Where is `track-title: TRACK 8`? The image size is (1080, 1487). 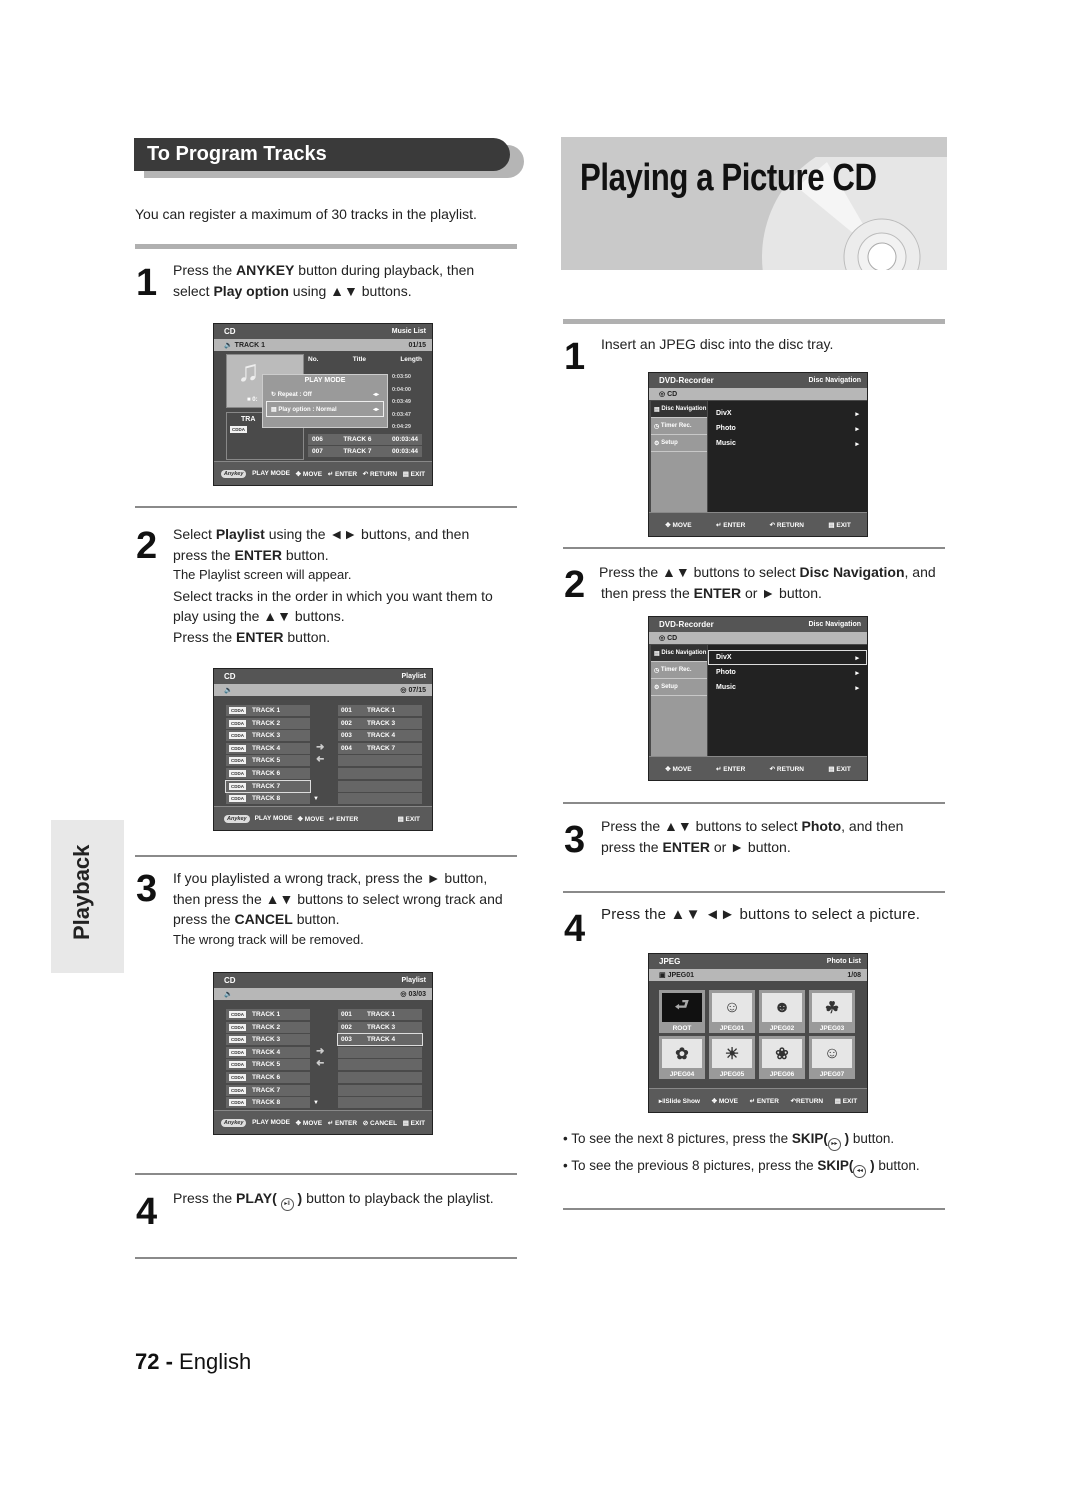
track-title: TRACK 8 is located at coordinates (266, 1103).